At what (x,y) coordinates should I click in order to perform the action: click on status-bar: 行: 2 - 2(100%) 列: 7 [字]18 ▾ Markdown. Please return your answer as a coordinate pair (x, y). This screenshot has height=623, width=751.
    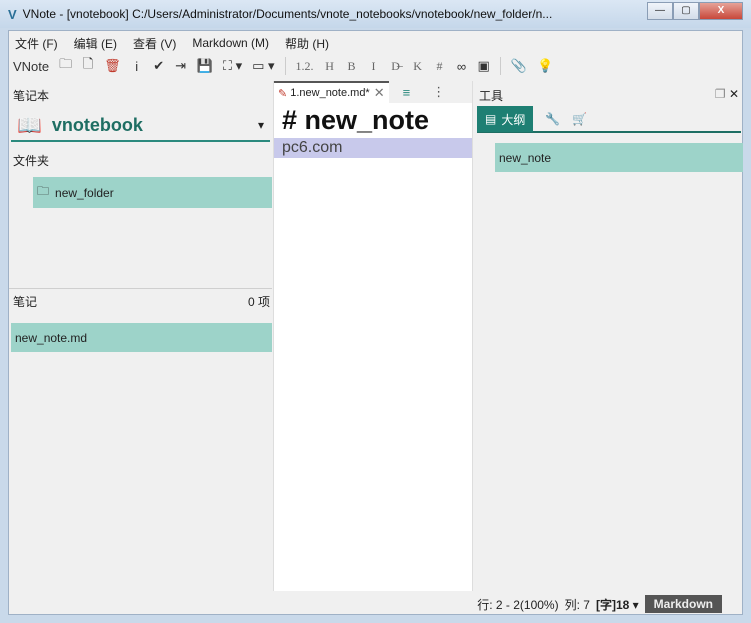
    Looking at the image, I should click on (375, 604).